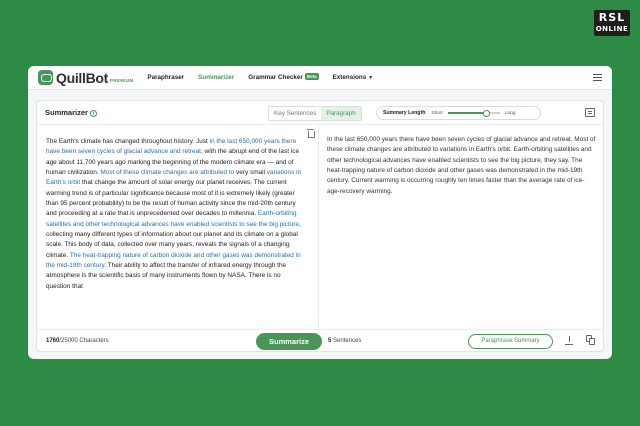 This screenshot has height=426, width=640. Describe the element at coordinates (510, 341) in the screenshot. I see `paraphrase-summary-button: Paraphrase Summary` at that location.